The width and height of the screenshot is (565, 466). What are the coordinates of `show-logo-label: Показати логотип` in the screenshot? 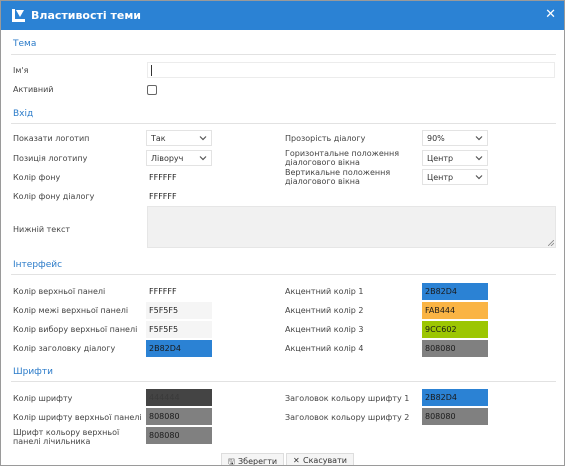 It's located at (51, 138).